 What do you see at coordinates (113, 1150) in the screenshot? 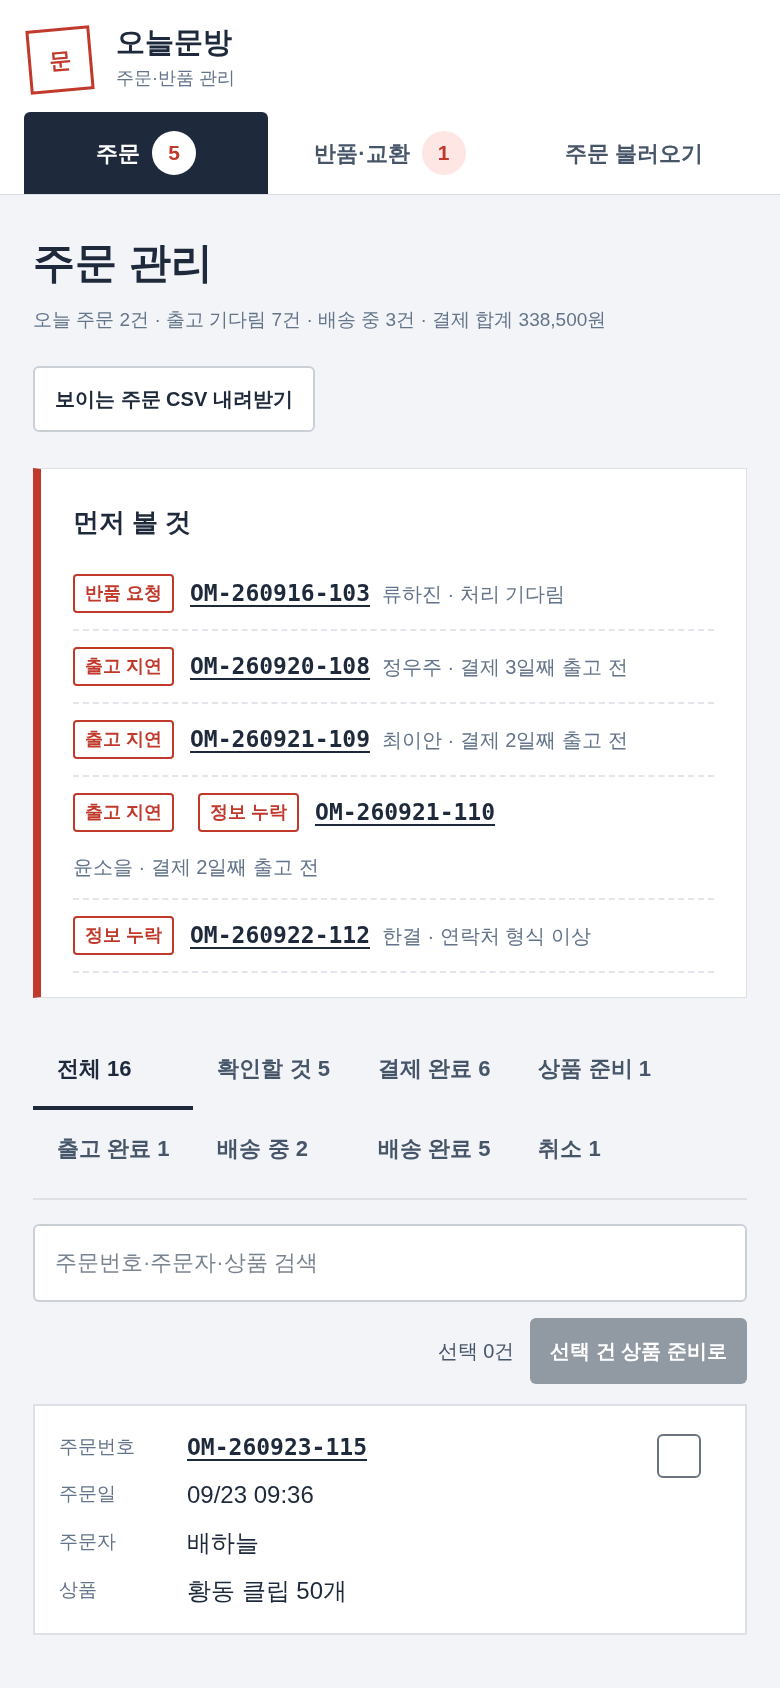
I see `filter-tab: 출고 완료 1` at bounding box center [113, 1150].